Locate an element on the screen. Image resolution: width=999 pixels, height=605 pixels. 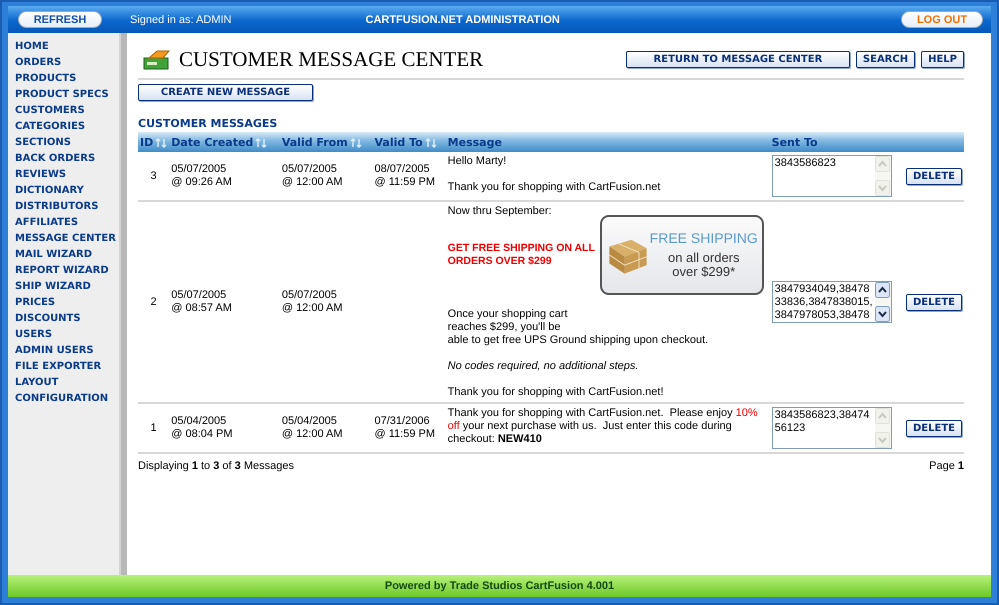
table-cell: 05/07/2005 @ 08:57 AM is located at coordinates (201, 301).